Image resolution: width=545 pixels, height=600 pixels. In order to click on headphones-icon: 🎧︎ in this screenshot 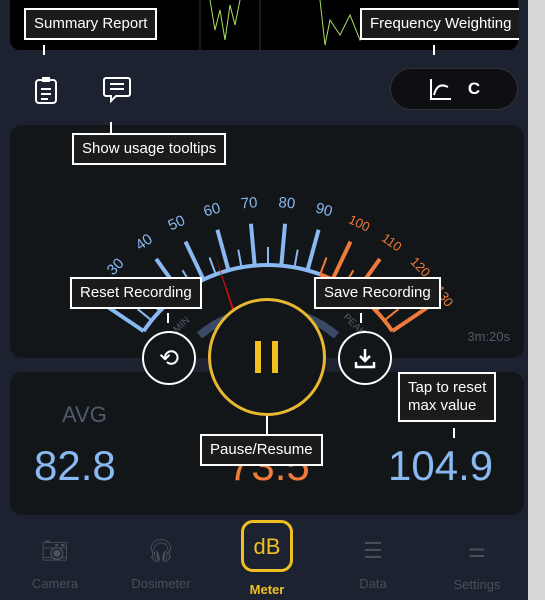, I will do `click(161, 550)`.